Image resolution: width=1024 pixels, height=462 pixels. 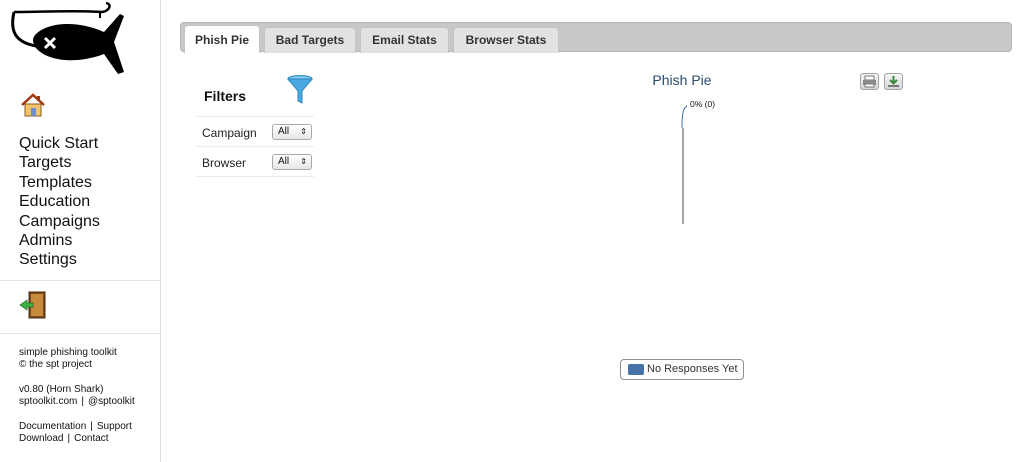 What do you see at coordinates (310, 40) in the screenshot?
I see `tab-bad-targets: Bad Targets` at bounding box center [310, 40].